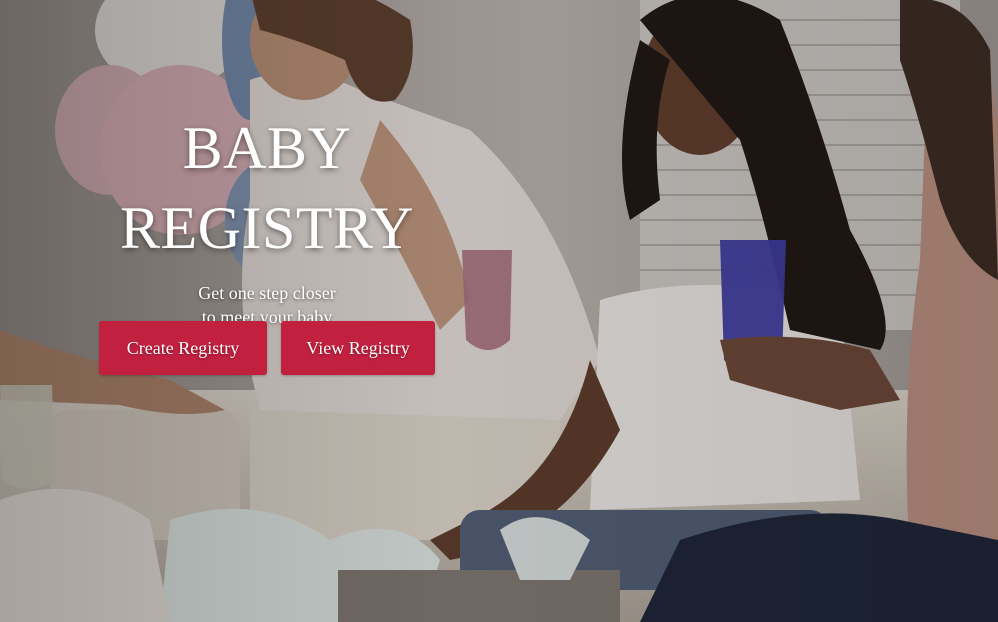  I want to click on hero-title-line-2: REGISTRY, so click(267, 228).